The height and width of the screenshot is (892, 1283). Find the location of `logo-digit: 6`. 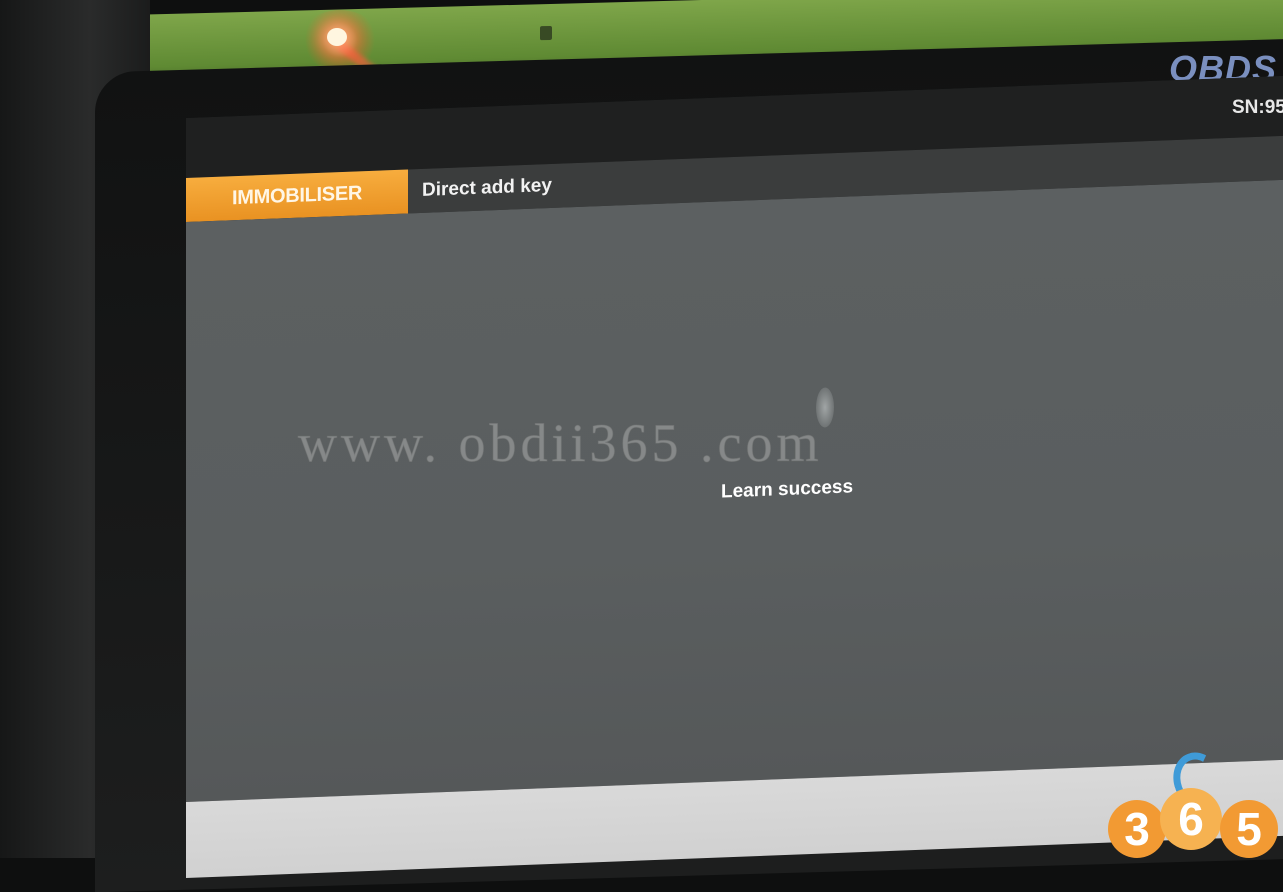

logo-digit: 6 is located at coordinates (1191, 819).